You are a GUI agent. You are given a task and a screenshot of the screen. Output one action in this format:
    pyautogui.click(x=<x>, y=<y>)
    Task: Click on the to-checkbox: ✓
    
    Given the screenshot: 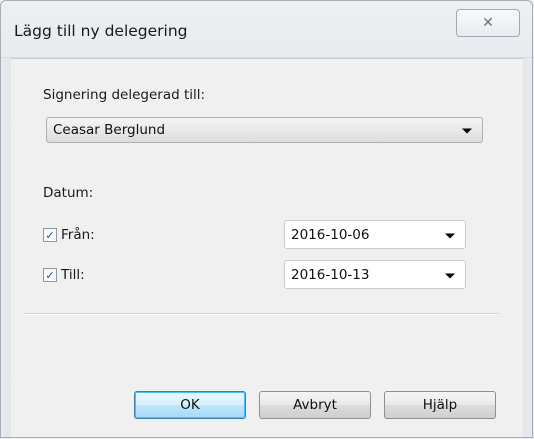 What is the action you would take?
    pyautogui.click(x=50, y=275)
    